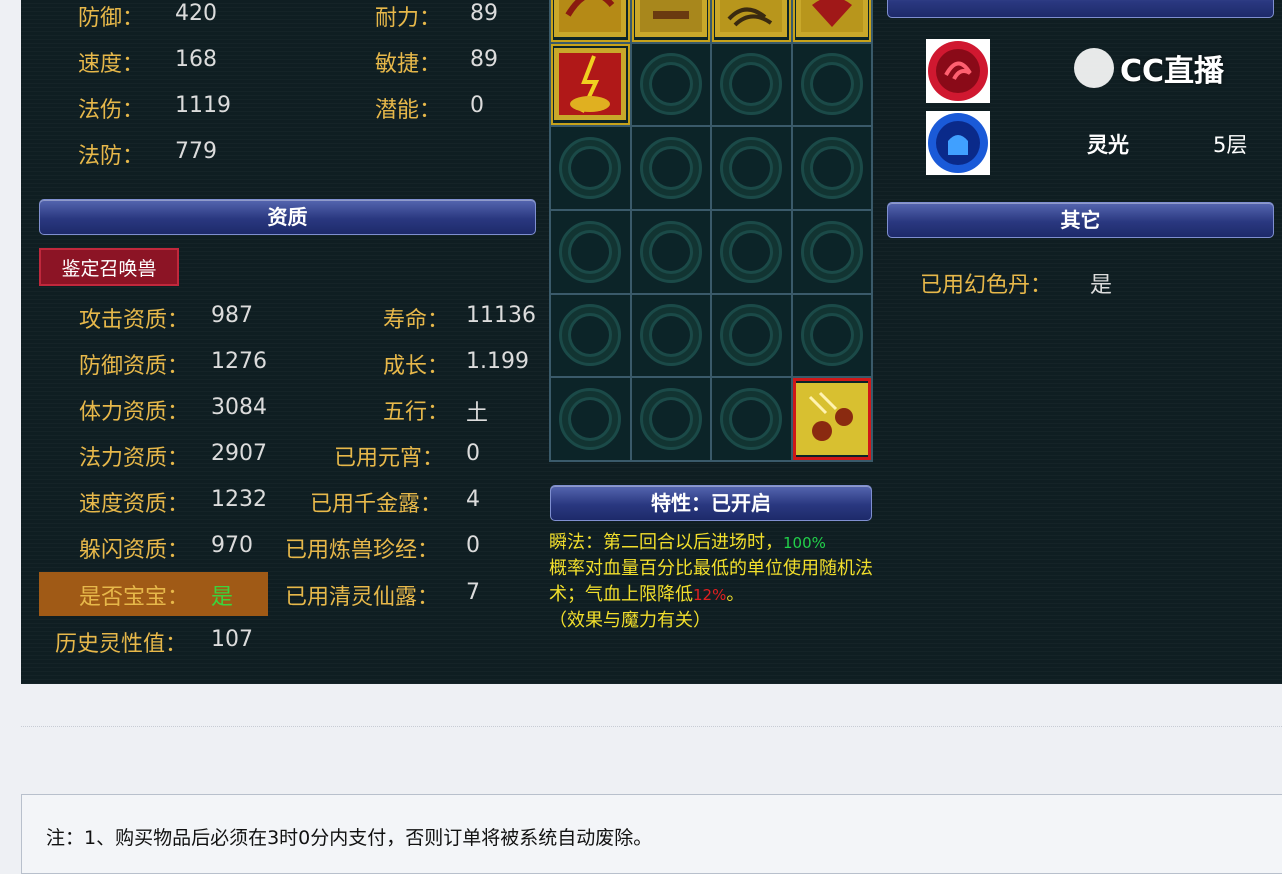 Image resolution: width=1282 pixels, height=874 pixels. I want to click on divider, so click(651, 726).